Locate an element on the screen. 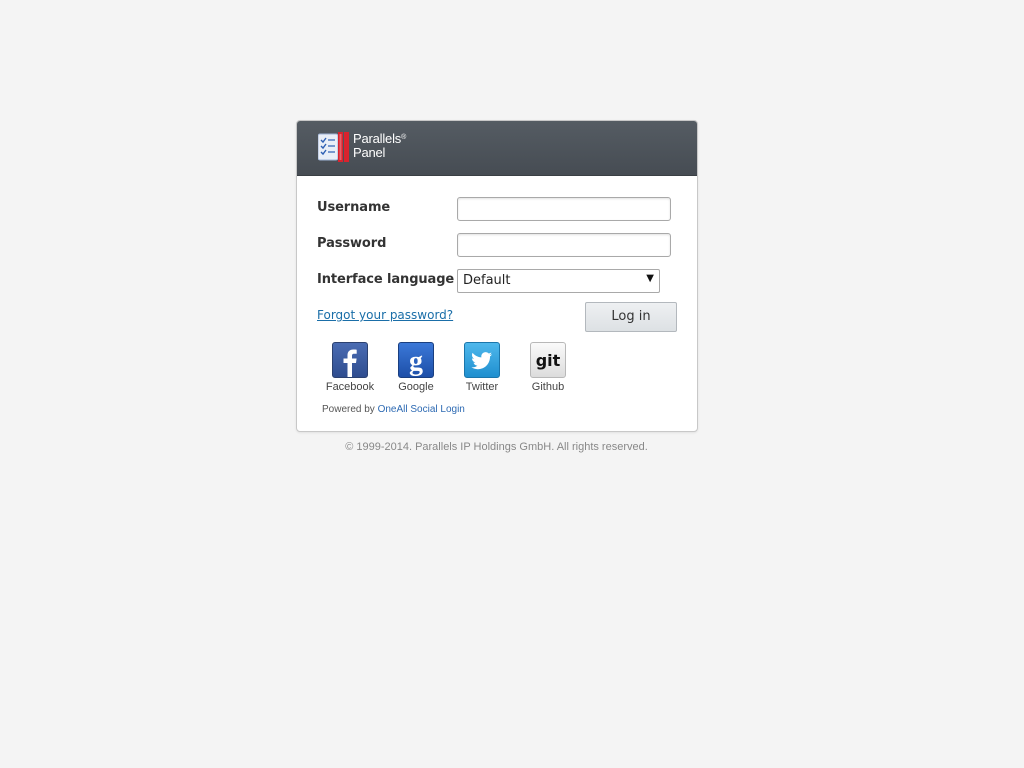 The width and height of the screenshot is (1024, 768). facebook-label: Facebook is located at coordinates (350, 387).